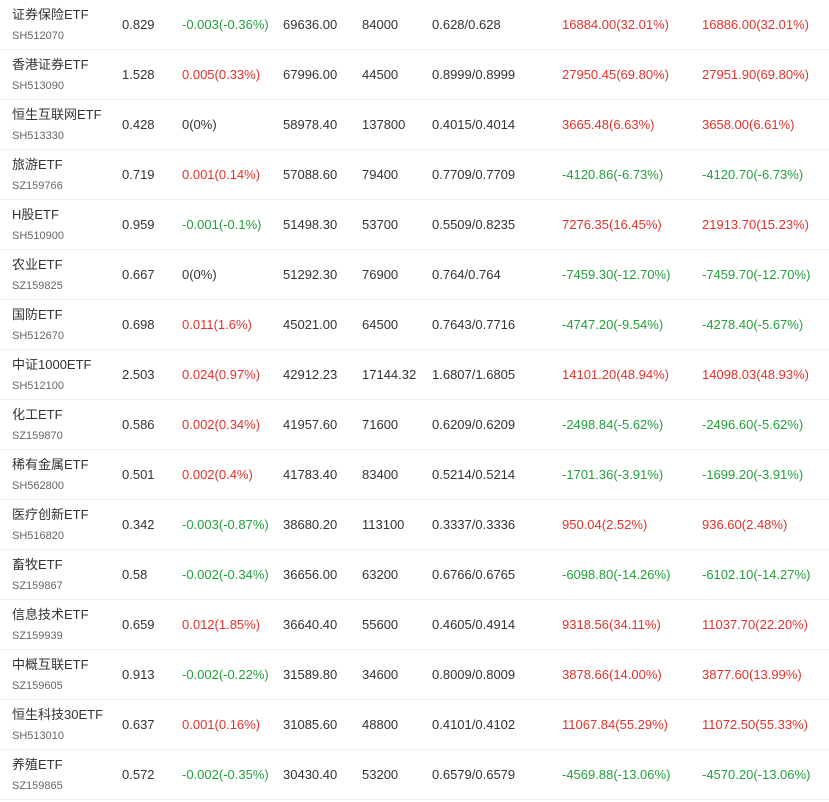  Describe the element at coordinates (138, 424) in the screenshot. I see `latest-price: 0.586` at that location.